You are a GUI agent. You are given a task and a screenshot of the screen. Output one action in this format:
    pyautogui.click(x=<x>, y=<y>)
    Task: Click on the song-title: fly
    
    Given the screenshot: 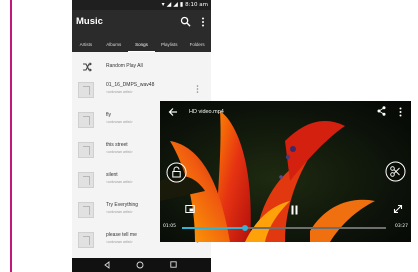 What is the action you would take?
    pyautogui.click(x=108, y=115)
    